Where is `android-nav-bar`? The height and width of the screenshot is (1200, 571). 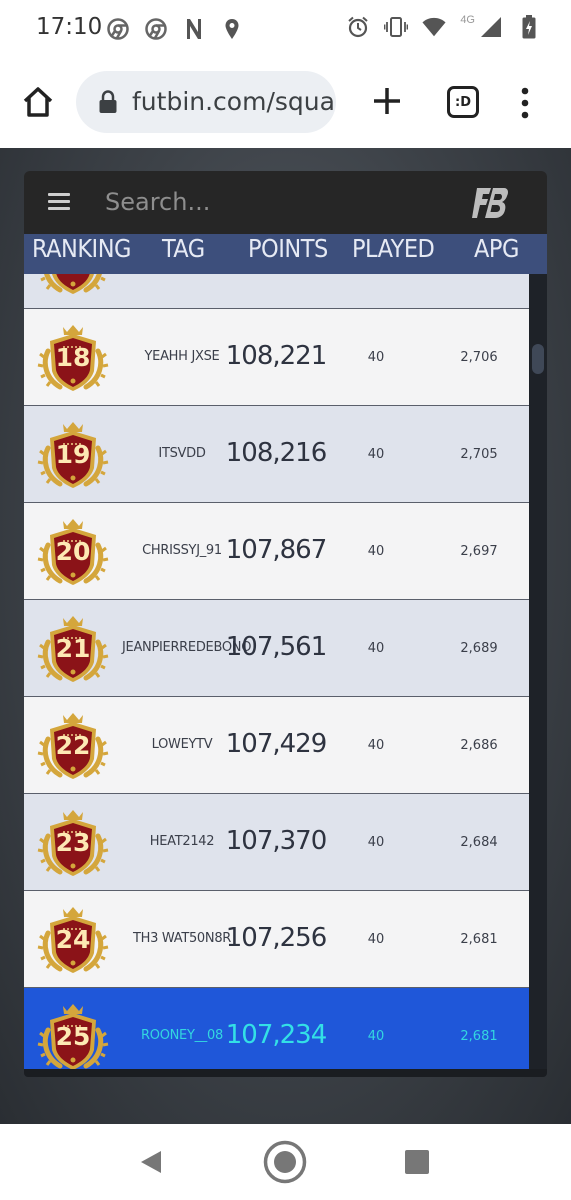 android-nav-bar is located at coordinates (285, 1162).